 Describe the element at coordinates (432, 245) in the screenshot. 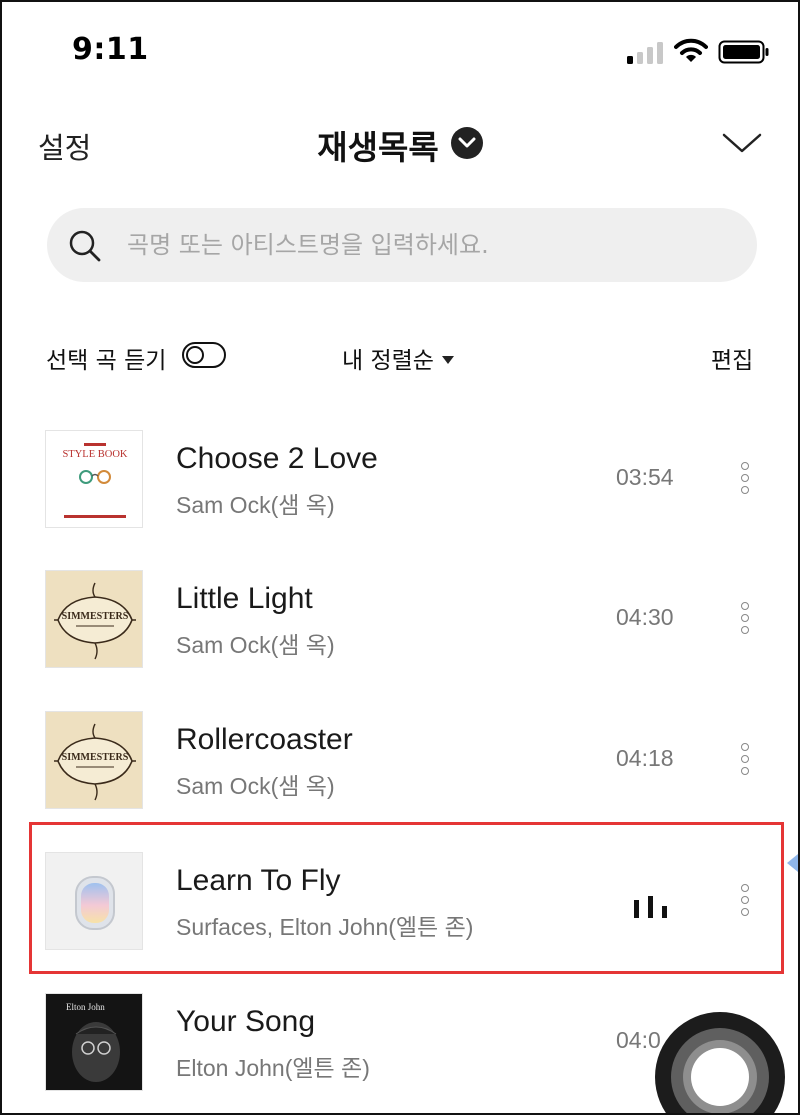

I see `search-input` at that location.